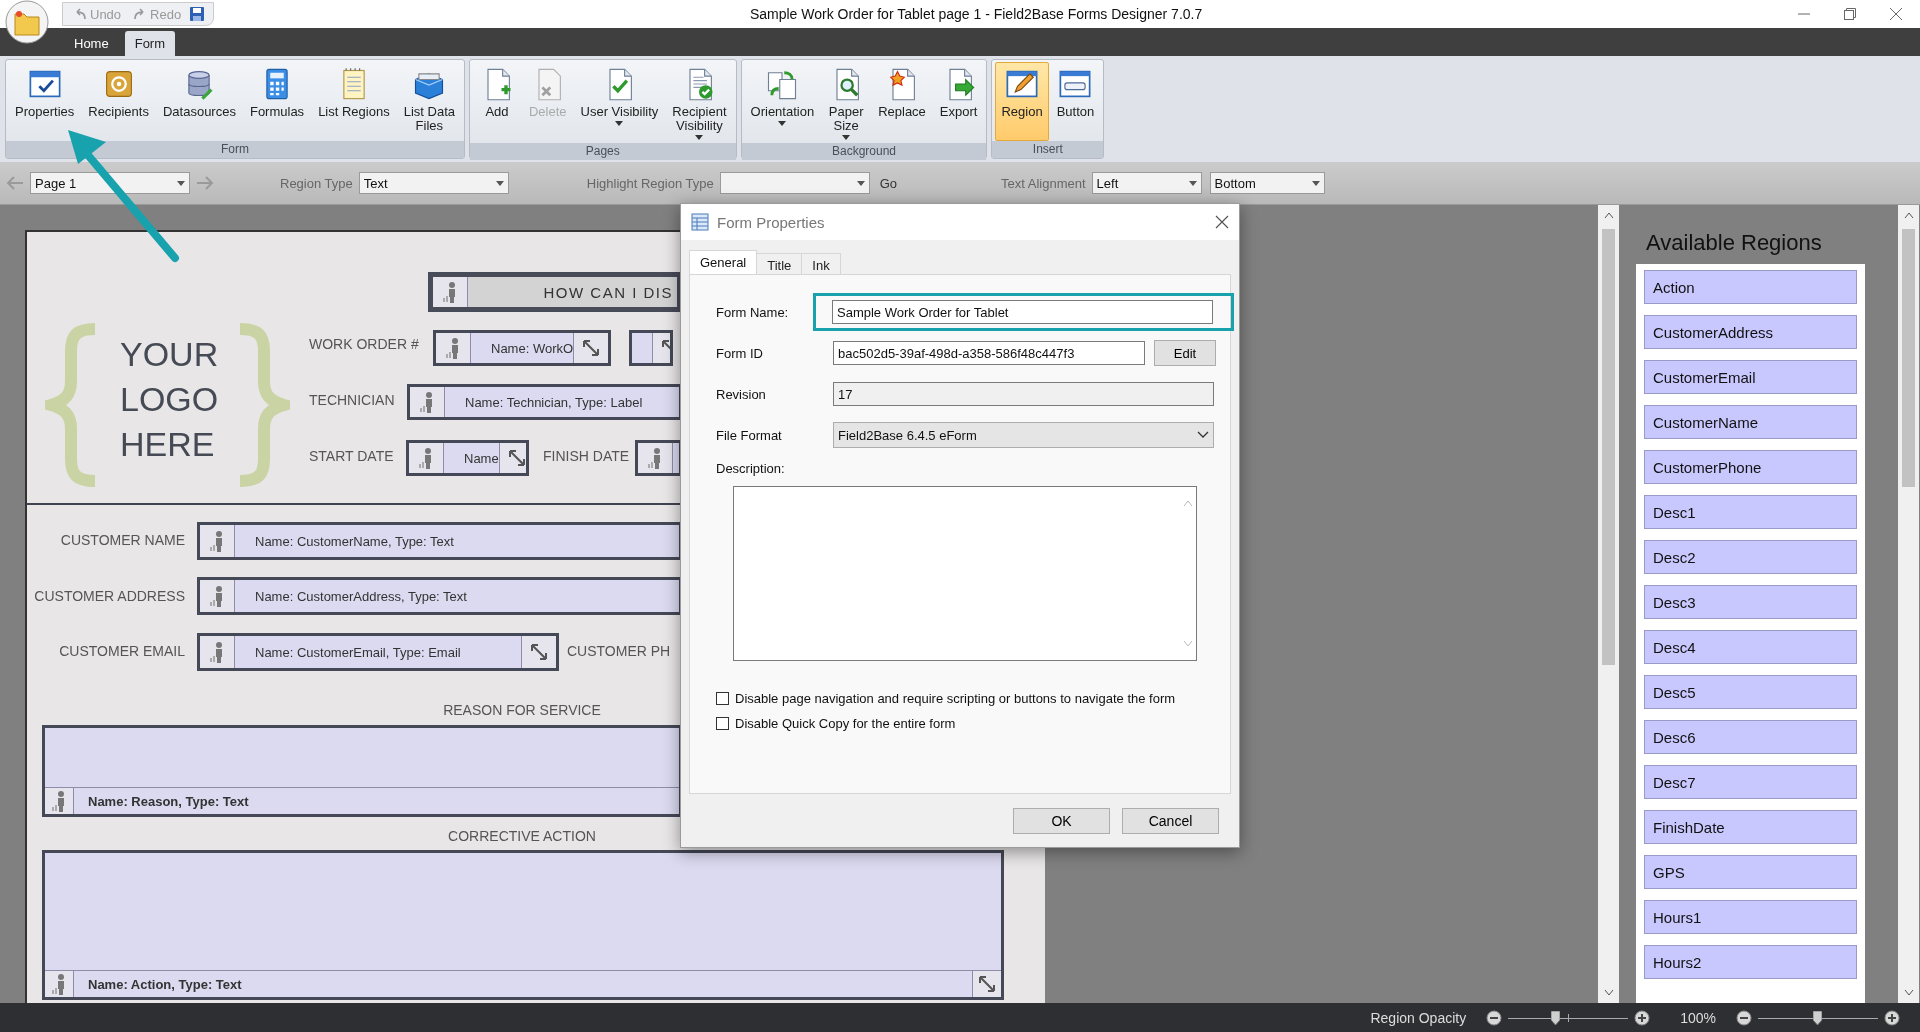  Describe the element at coordinates (1750, 917) in the screenshot. I see `region-item: Hours1` at that location.